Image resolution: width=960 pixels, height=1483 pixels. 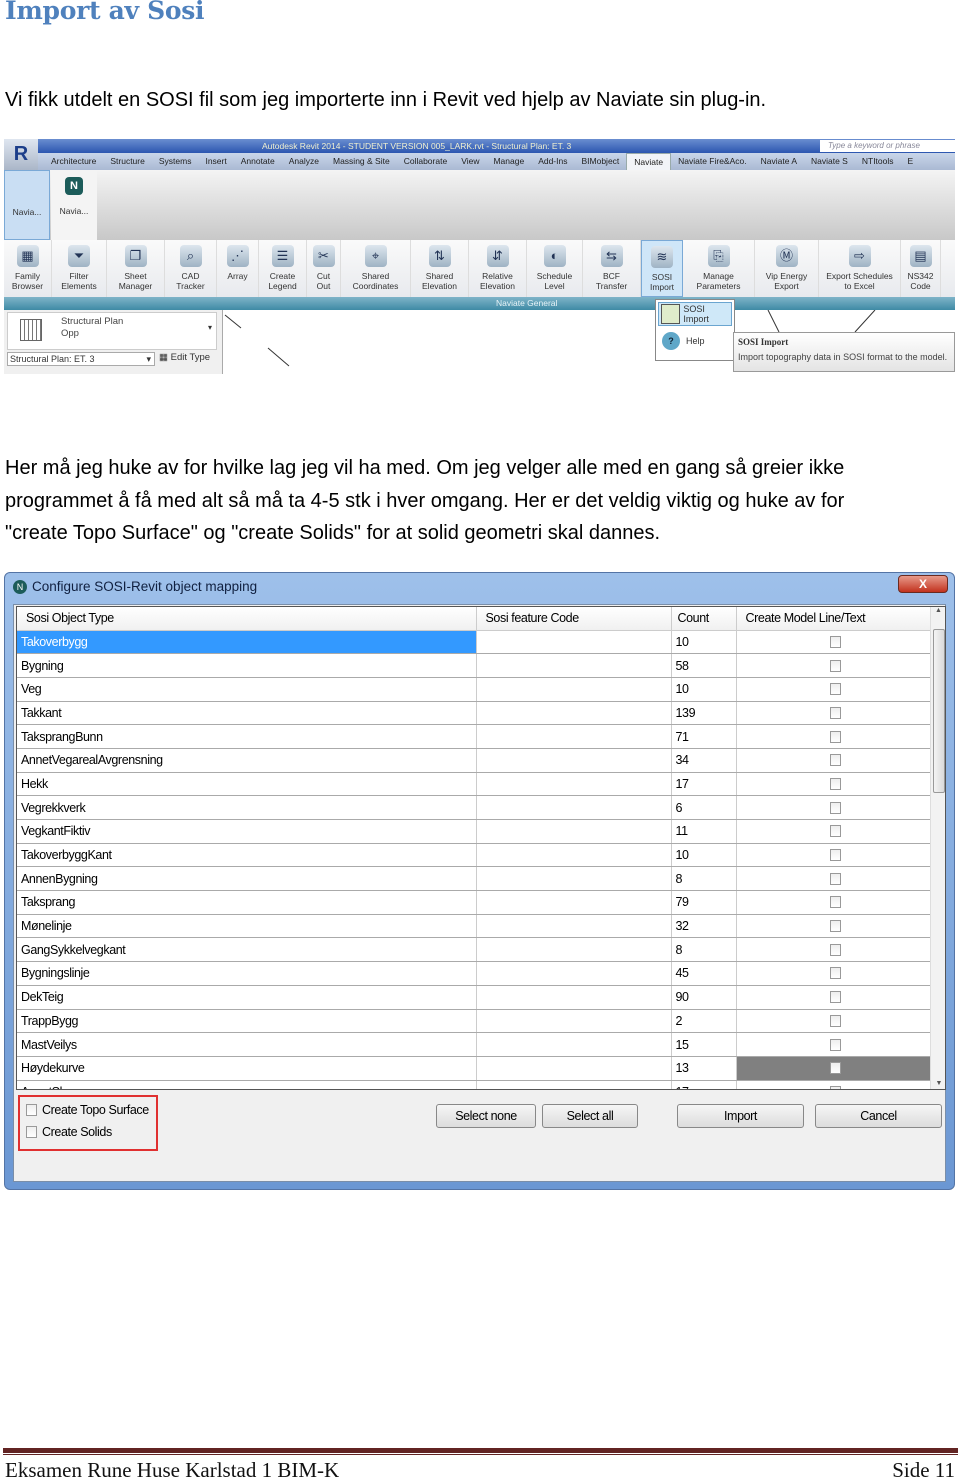 I want to click on ribbon-button-shared-elevation: ⇅ Shared Elevation, so click(x=440, y=268).